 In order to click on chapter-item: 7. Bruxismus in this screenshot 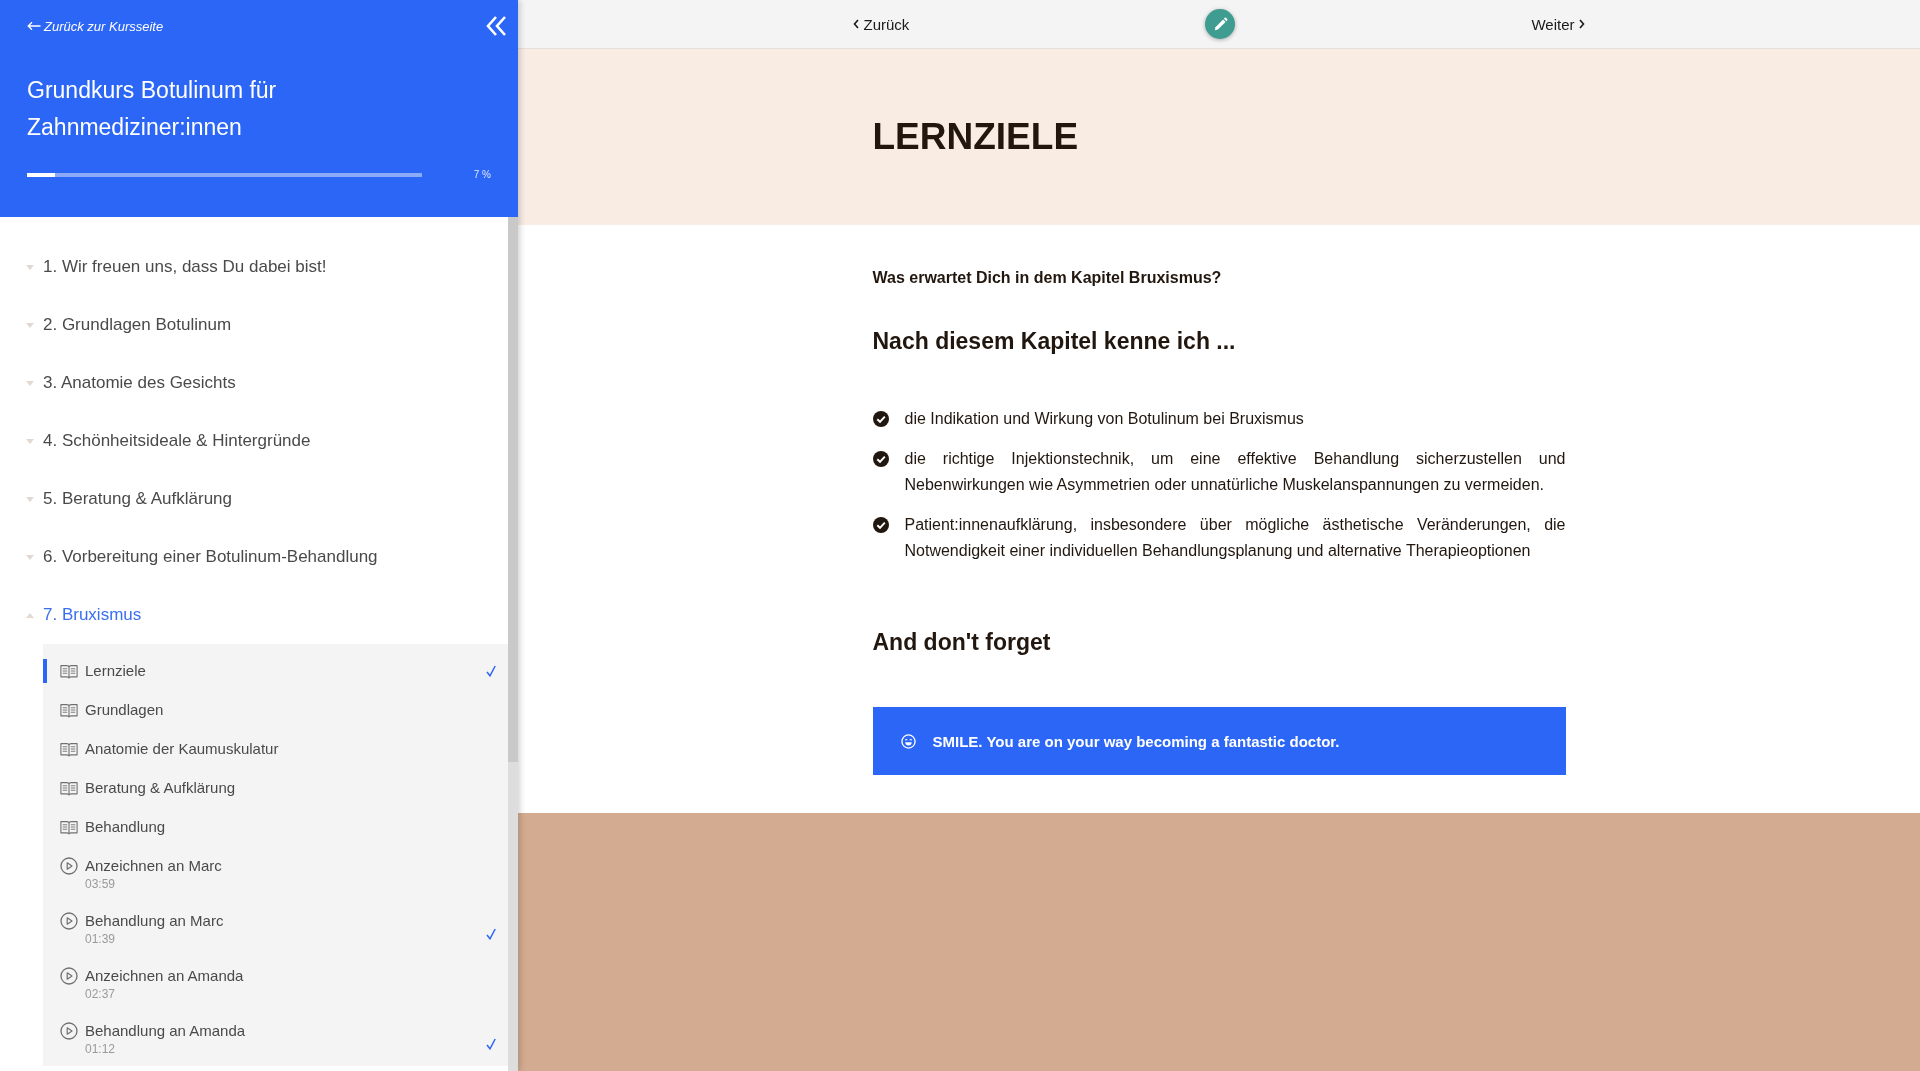, I will do `click(254, 615)`.